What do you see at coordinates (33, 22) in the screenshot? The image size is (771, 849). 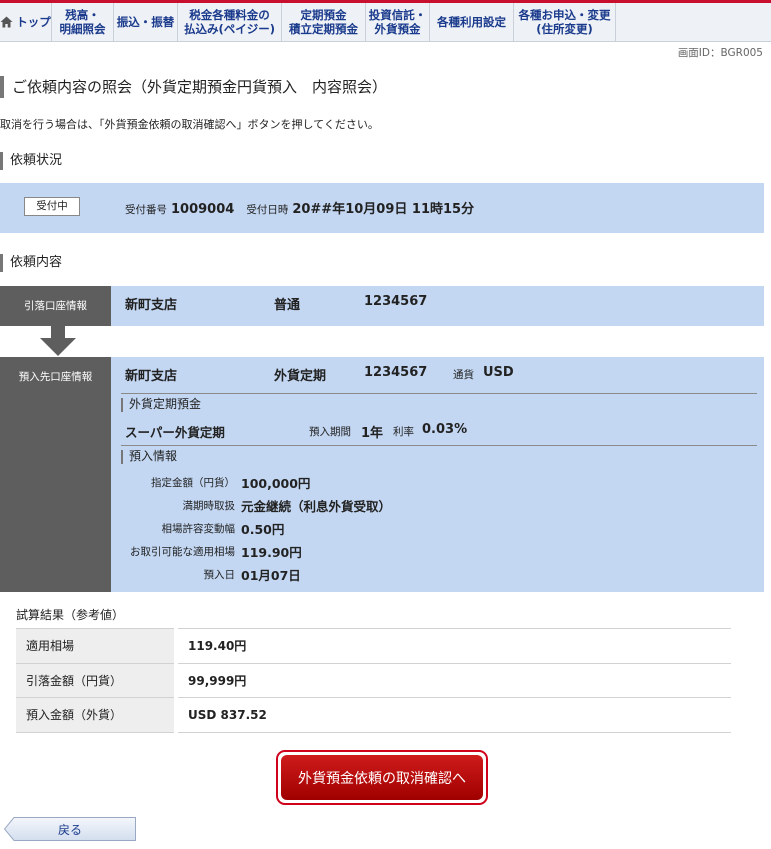 I see `nav-home-label: トップ` at bounding box center [33, 22].